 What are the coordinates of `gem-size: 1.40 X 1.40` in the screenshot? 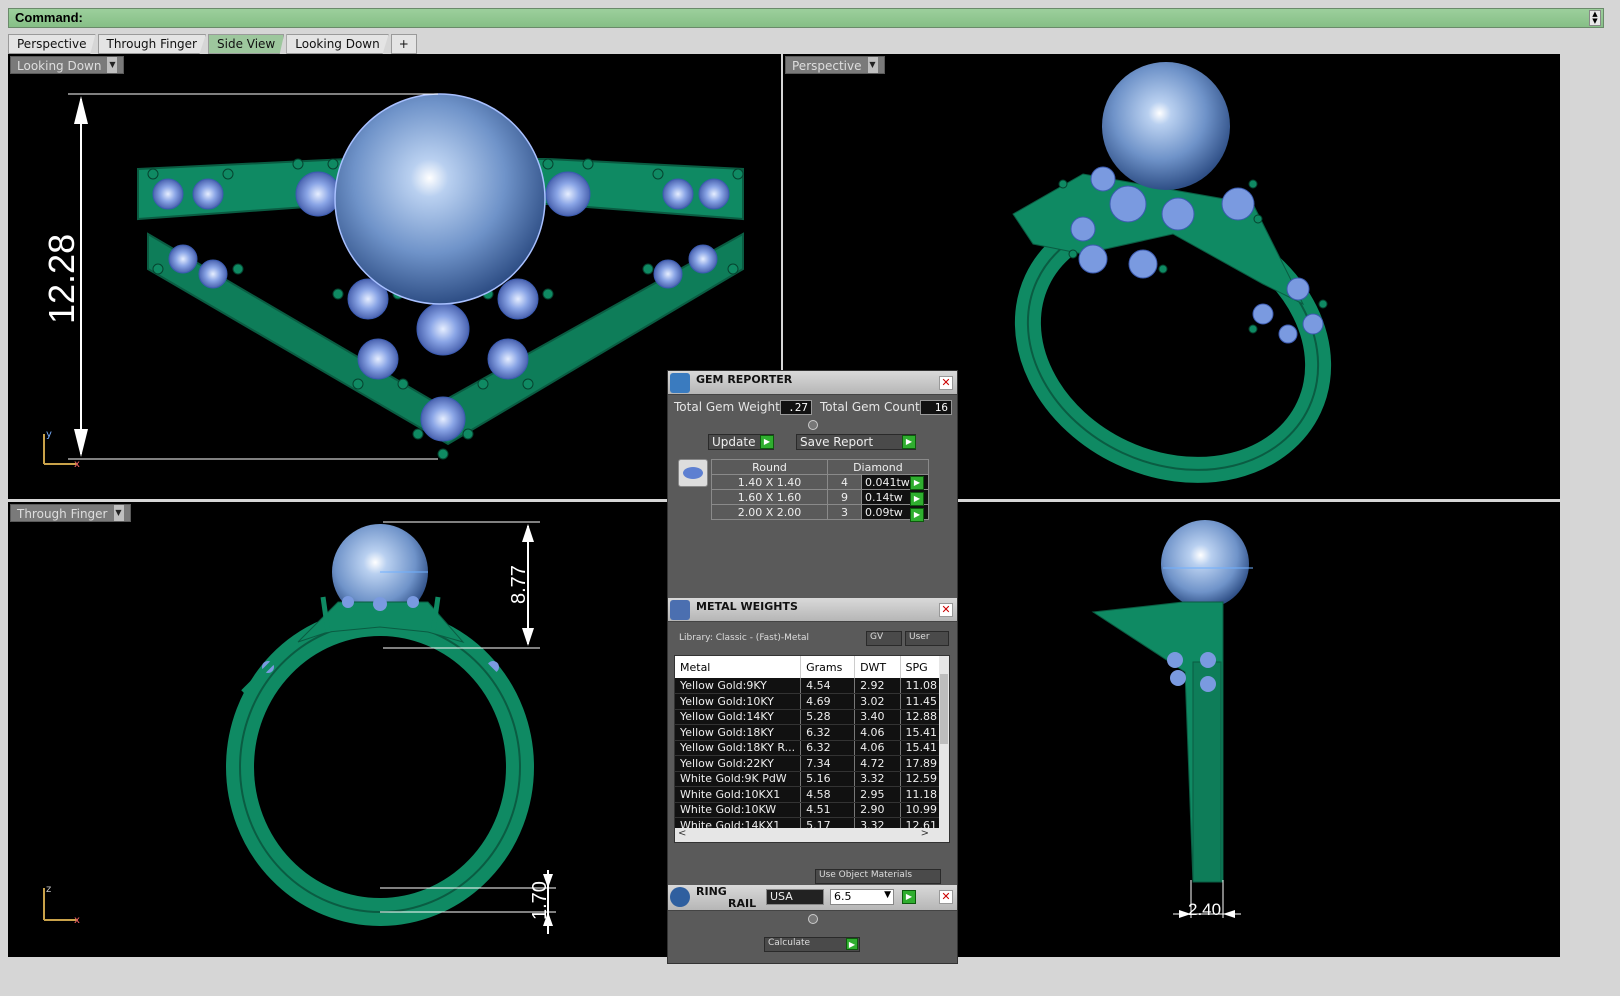 It's located at (769, 482).